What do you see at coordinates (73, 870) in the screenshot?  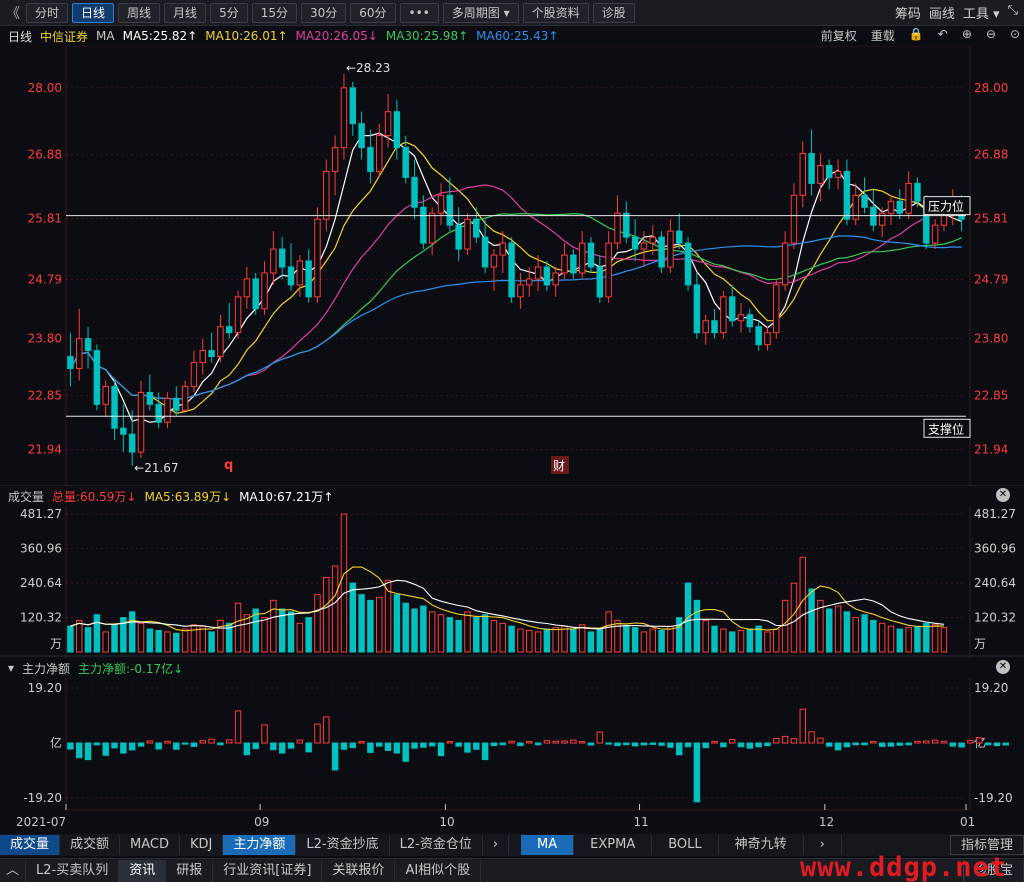 I see `bottom-tab: L2-买卖队列` at bounding box center [73, 870].